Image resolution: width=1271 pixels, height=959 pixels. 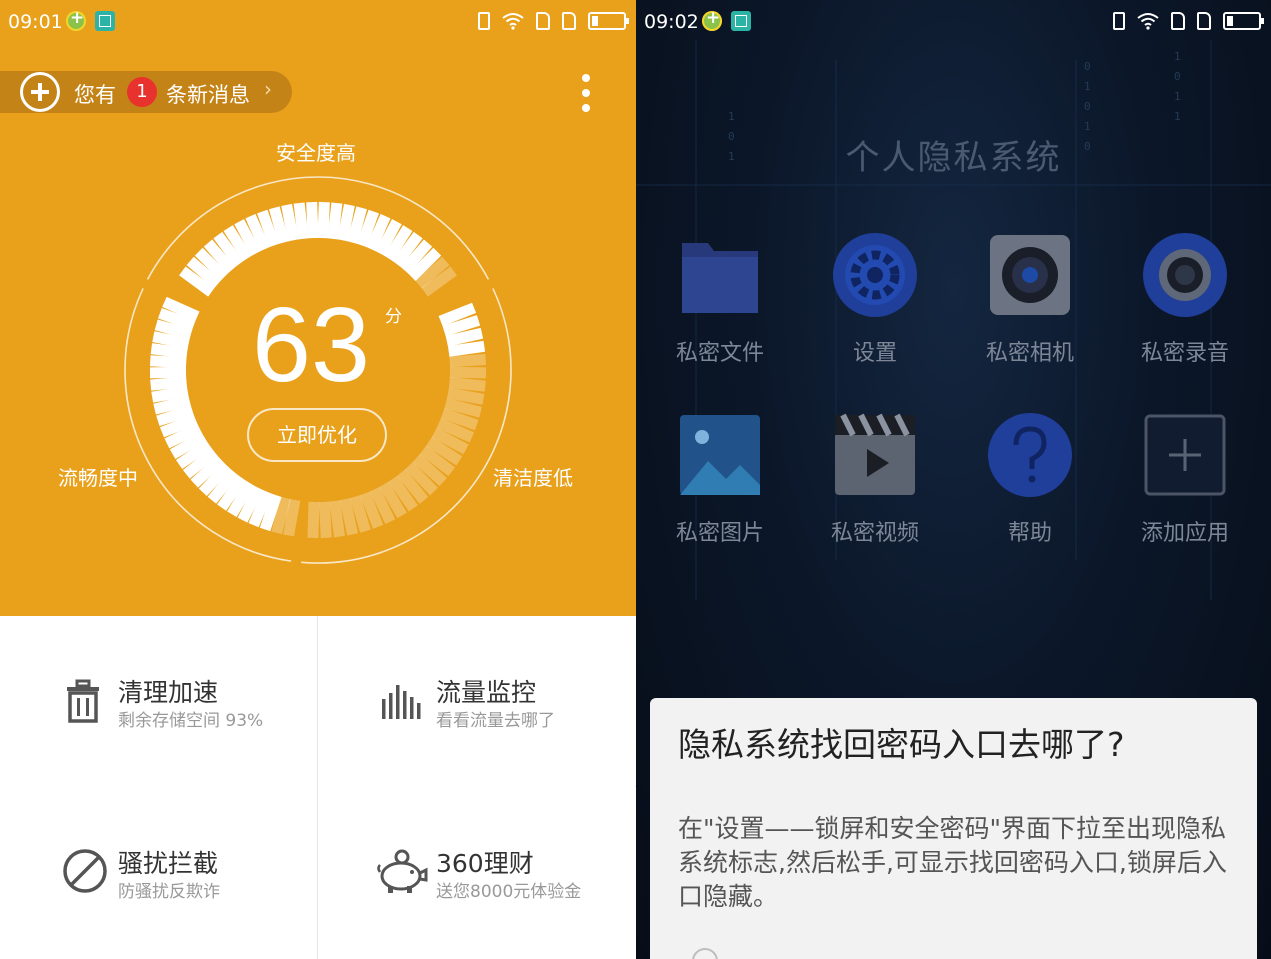 What do you see at coordinates (402, 871) in the screenshot?
I see `piggy-bank-icon` at bounding box center [402, 871].